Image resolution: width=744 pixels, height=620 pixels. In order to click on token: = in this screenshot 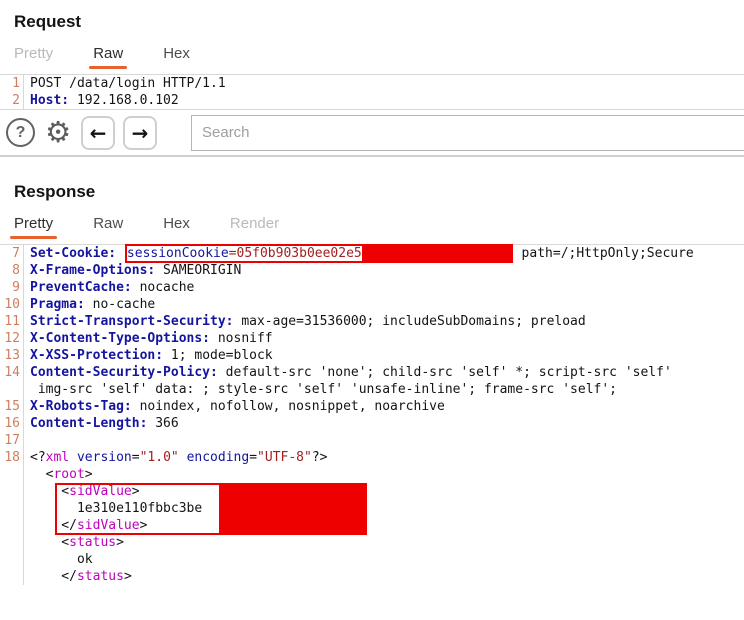, I will do `click(253, 457)`.